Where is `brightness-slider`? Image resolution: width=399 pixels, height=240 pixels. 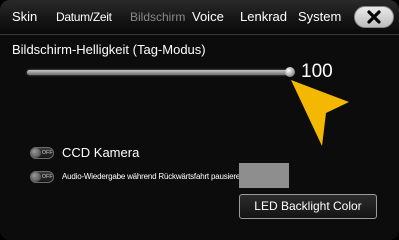
brightness-slider is located at coordinates (158, 72).